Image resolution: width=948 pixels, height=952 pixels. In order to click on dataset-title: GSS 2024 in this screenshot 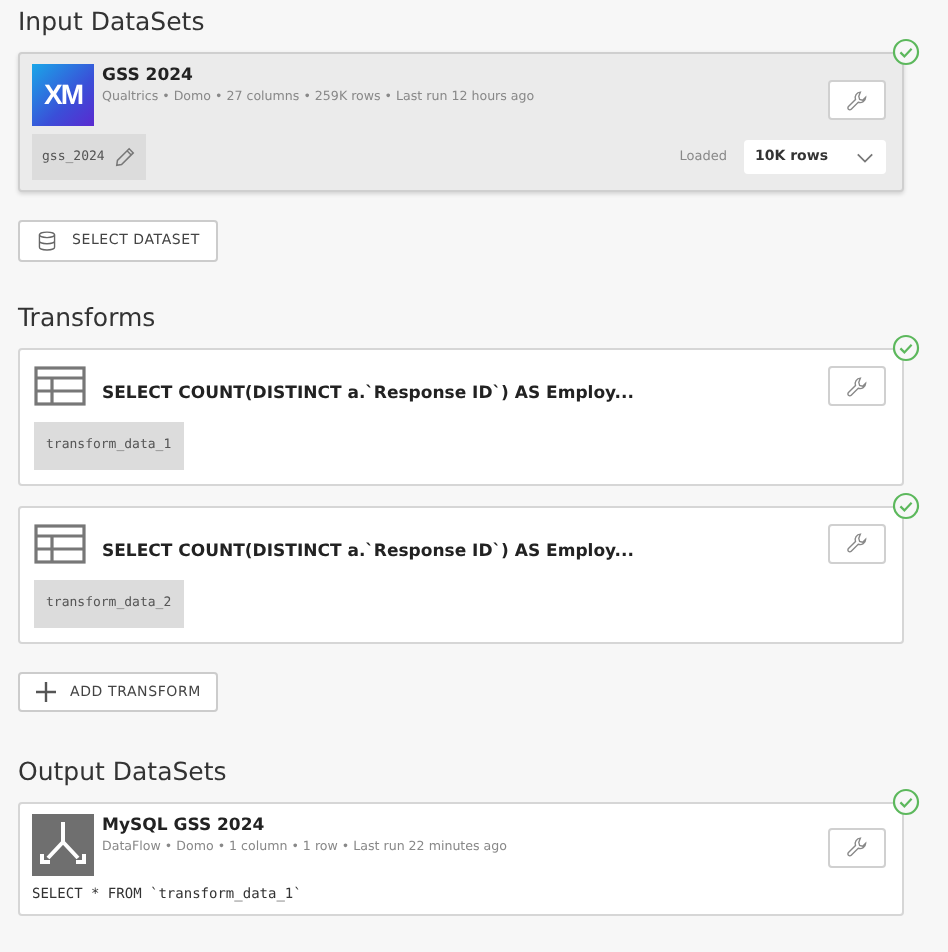, I will do `click(148, 76)`.